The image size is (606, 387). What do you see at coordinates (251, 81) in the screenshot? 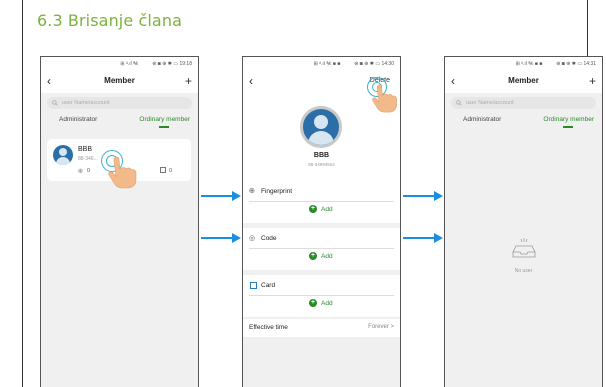
I see `chevron-left-icon: ‹` at bounding box center [251, 81].